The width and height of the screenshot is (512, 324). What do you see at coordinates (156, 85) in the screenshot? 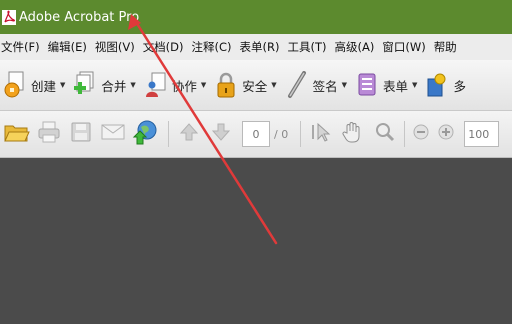
I see `collaborate-icon` at bounding box center [156, 85].